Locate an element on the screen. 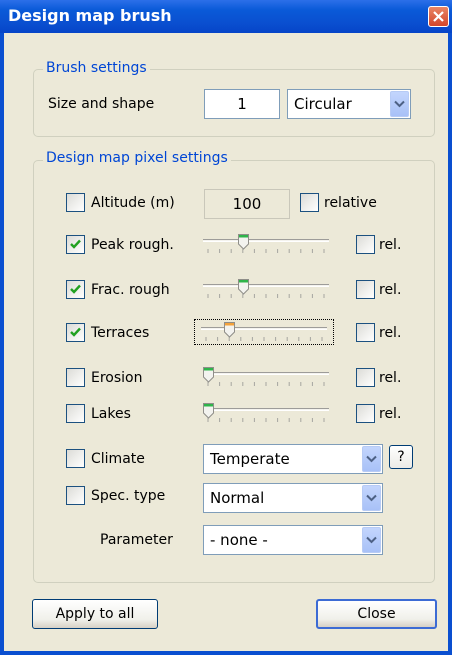  brush-shape-select: Circular is located at coordinates (349, 104).